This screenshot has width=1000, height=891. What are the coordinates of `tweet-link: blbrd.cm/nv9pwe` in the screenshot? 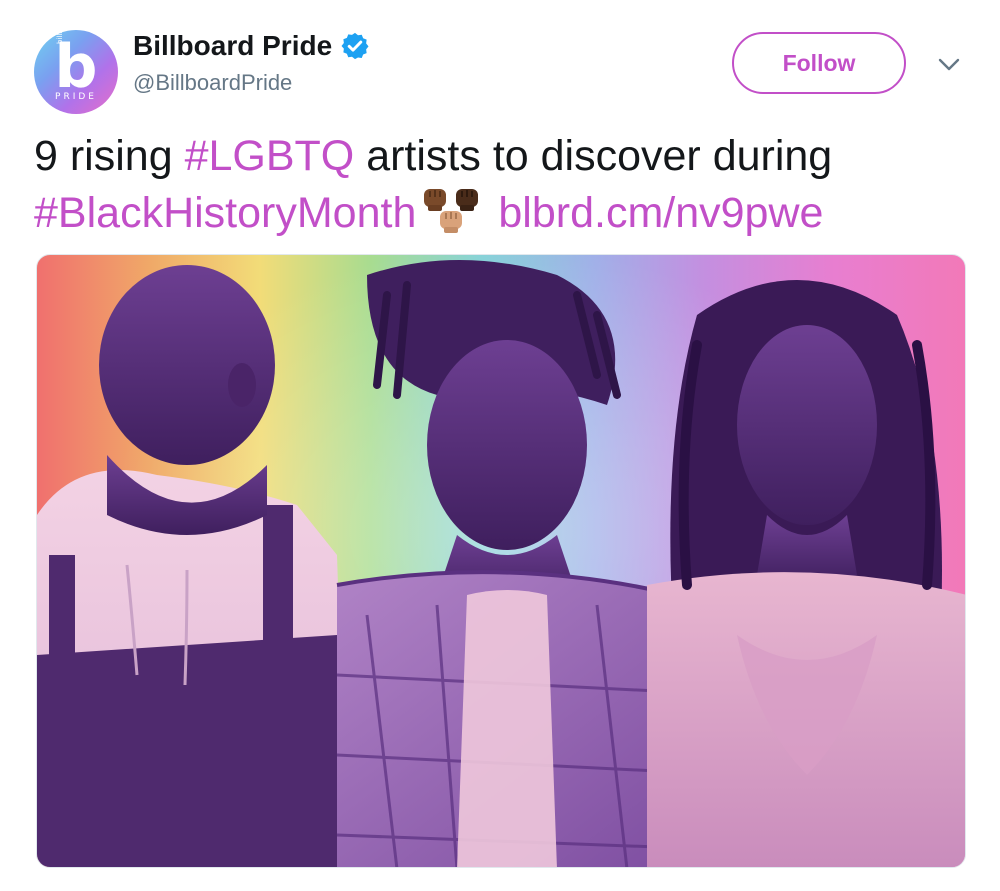 It's located at (660, 213).